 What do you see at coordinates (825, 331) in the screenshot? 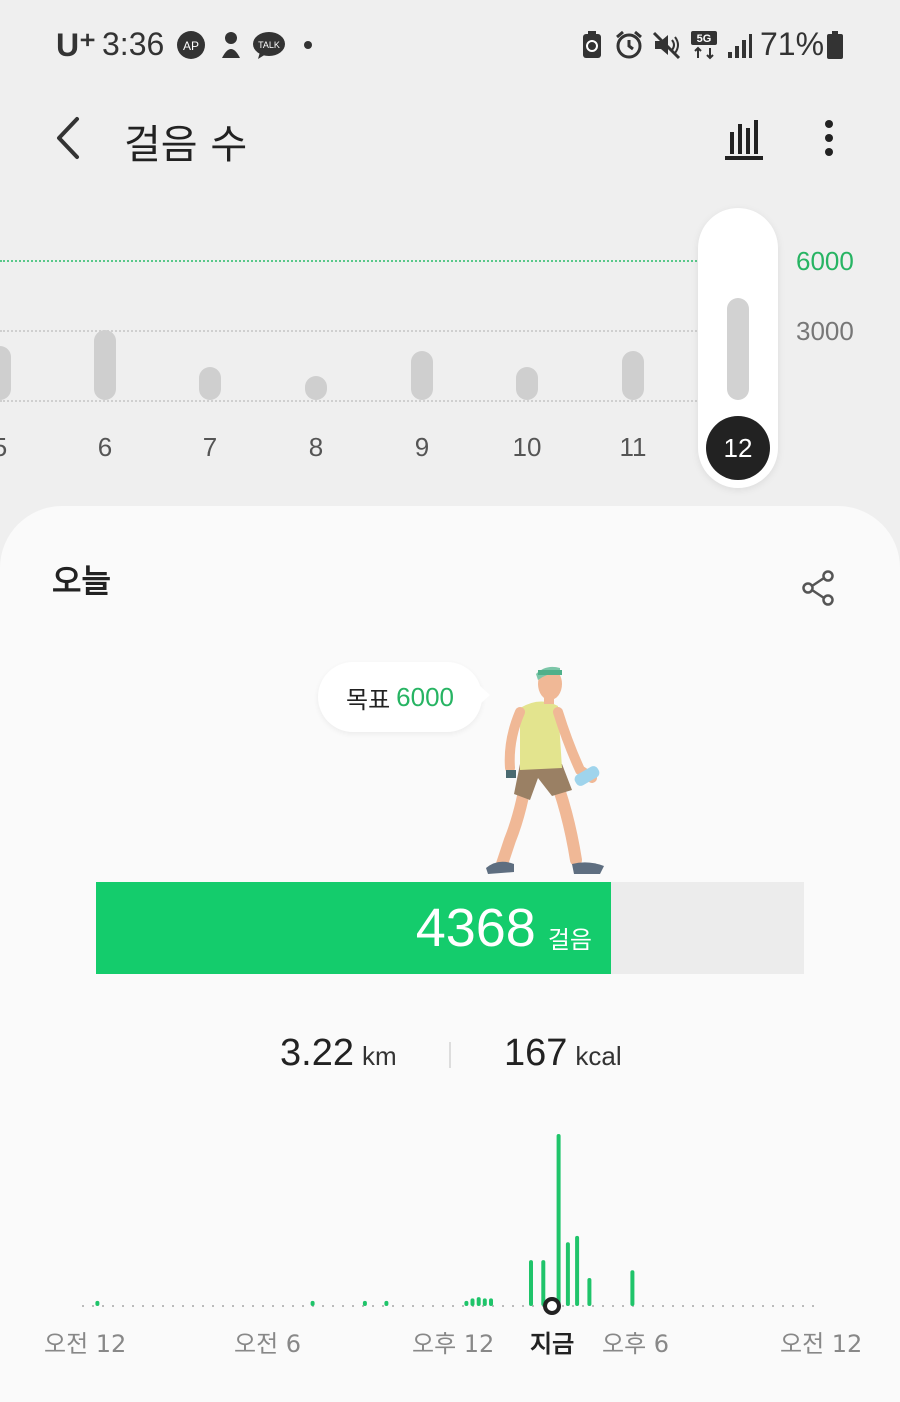
I see `mid-axis-label: 3000` at bounding box center [825, 331].